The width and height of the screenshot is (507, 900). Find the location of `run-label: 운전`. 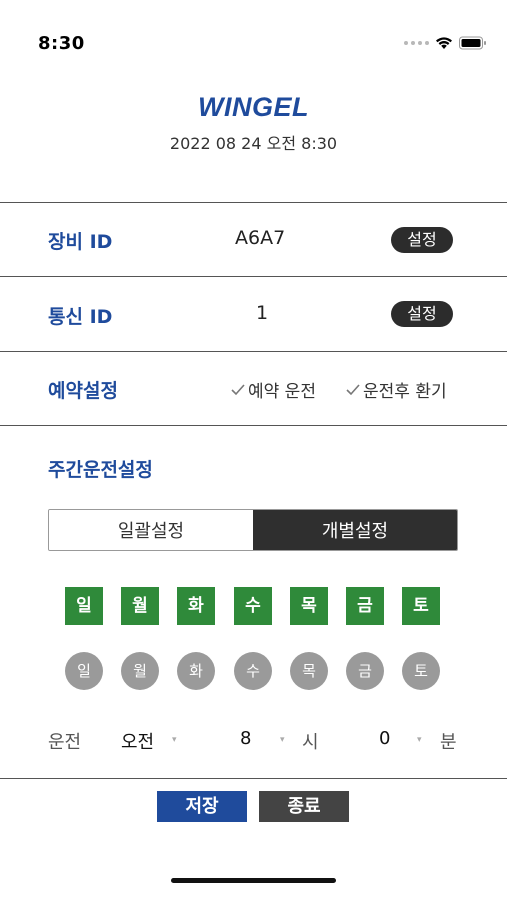

run-label: 운전 is located at coordinates (65, 742).